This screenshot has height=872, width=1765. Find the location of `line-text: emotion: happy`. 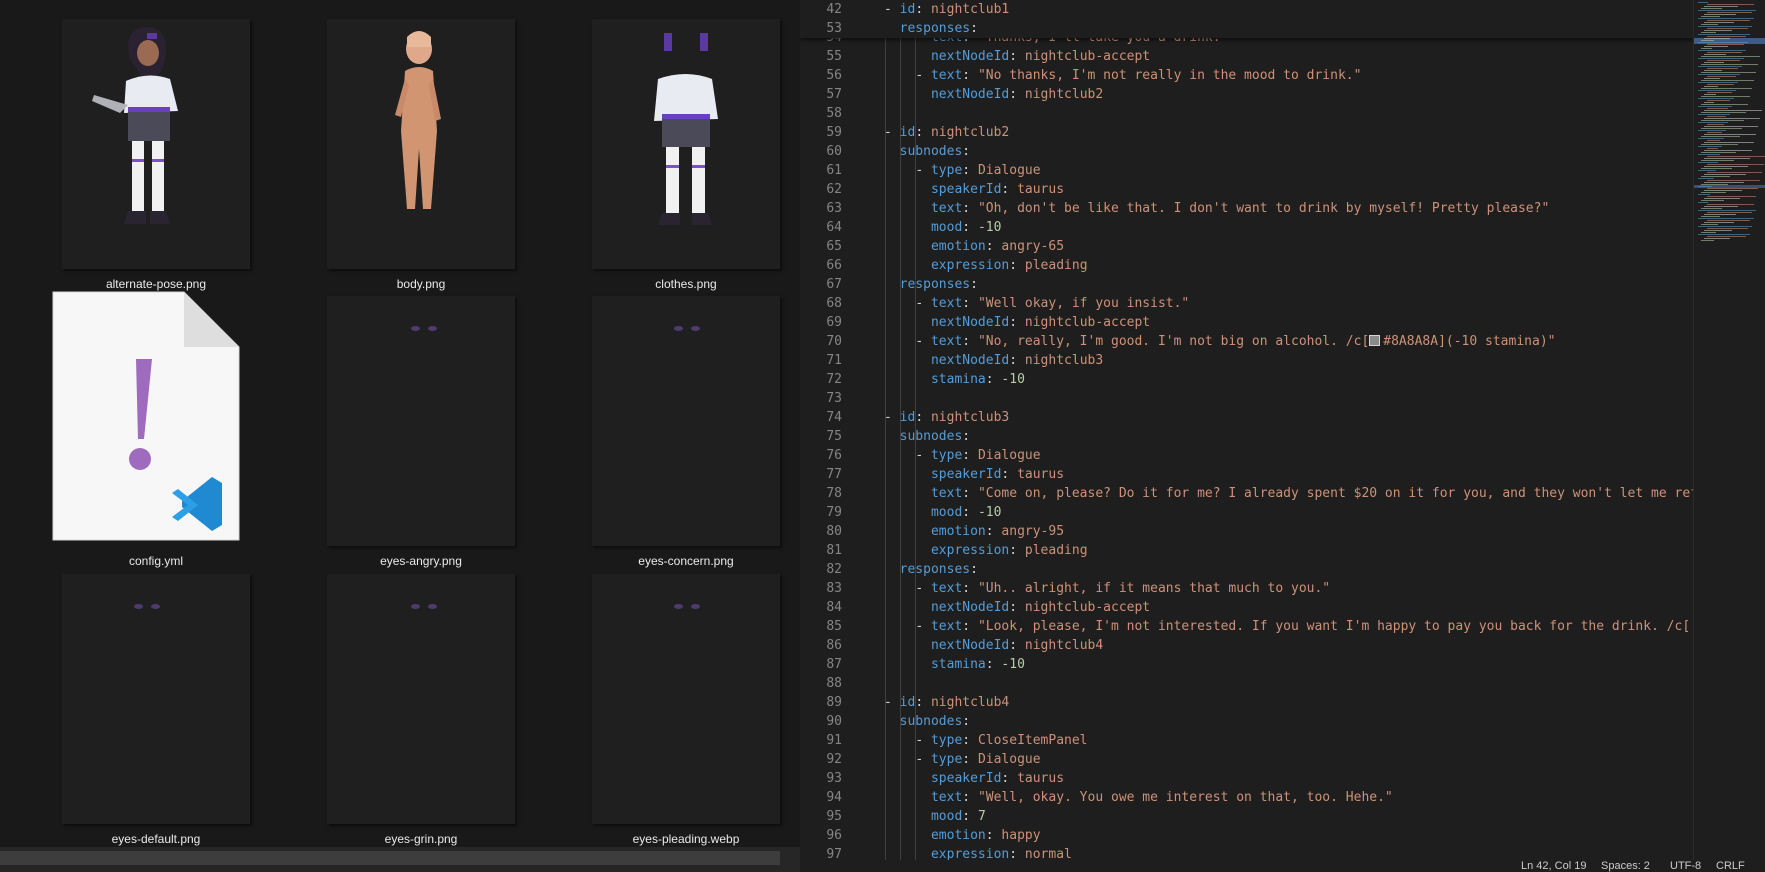

line-text: emotion: happy is located at coordinates (962, 835).